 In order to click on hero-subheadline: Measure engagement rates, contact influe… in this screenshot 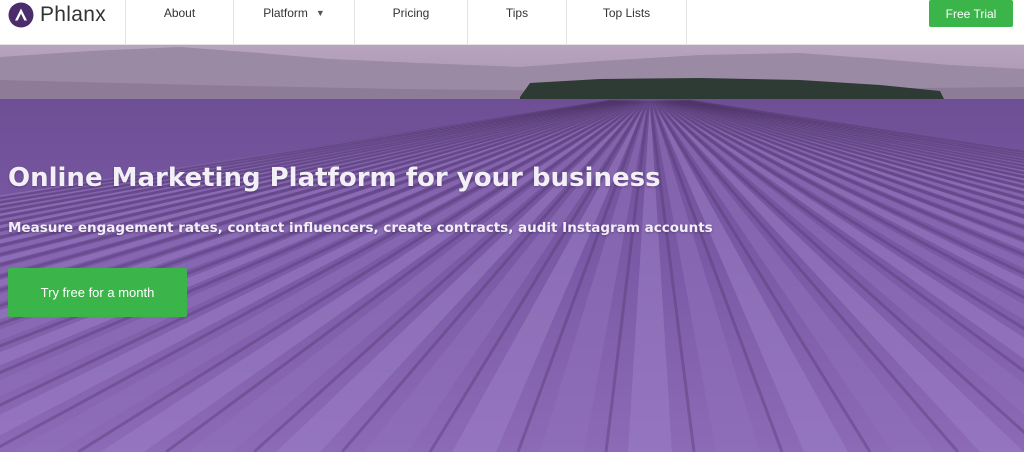, I will do `click(360, 228)`.